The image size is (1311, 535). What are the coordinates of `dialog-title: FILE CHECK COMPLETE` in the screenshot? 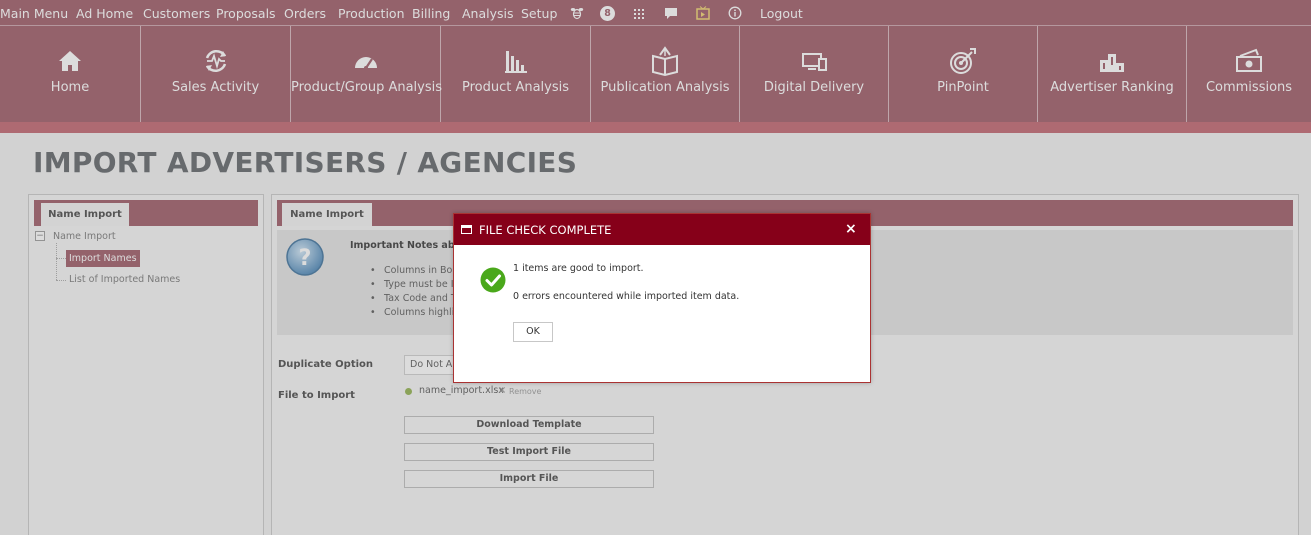 It's located at (545, 230).